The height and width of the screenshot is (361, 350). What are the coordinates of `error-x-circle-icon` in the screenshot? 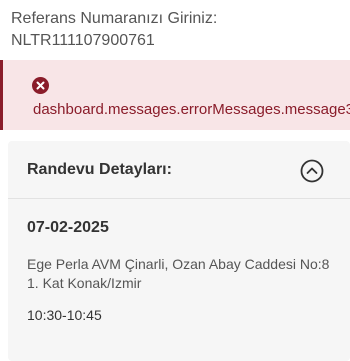 It's located at (40, 85).